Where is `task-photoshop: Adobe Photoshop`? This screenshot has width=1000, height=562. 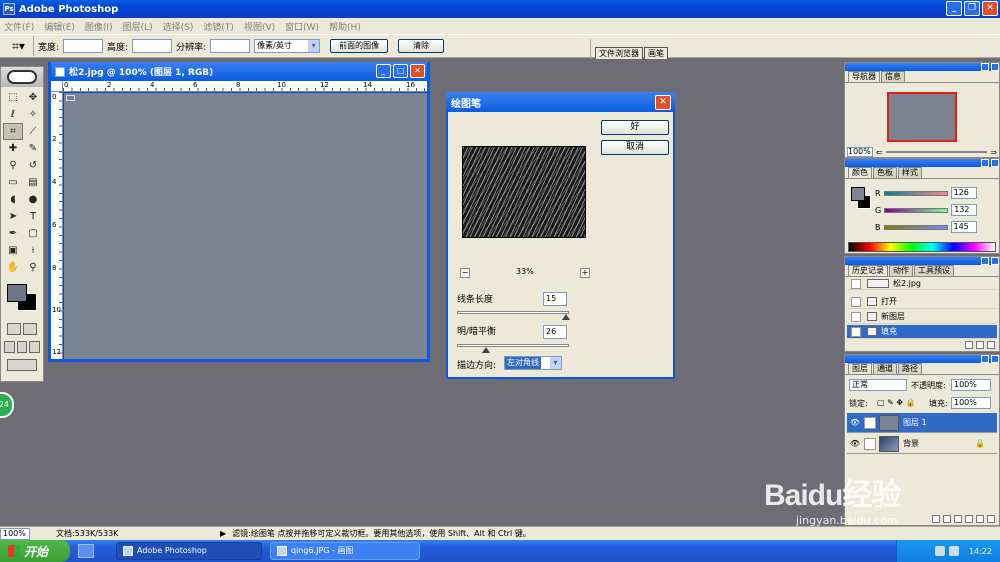
task-photoshop: Adobe Photoshop is located at coordinates (189, 551).